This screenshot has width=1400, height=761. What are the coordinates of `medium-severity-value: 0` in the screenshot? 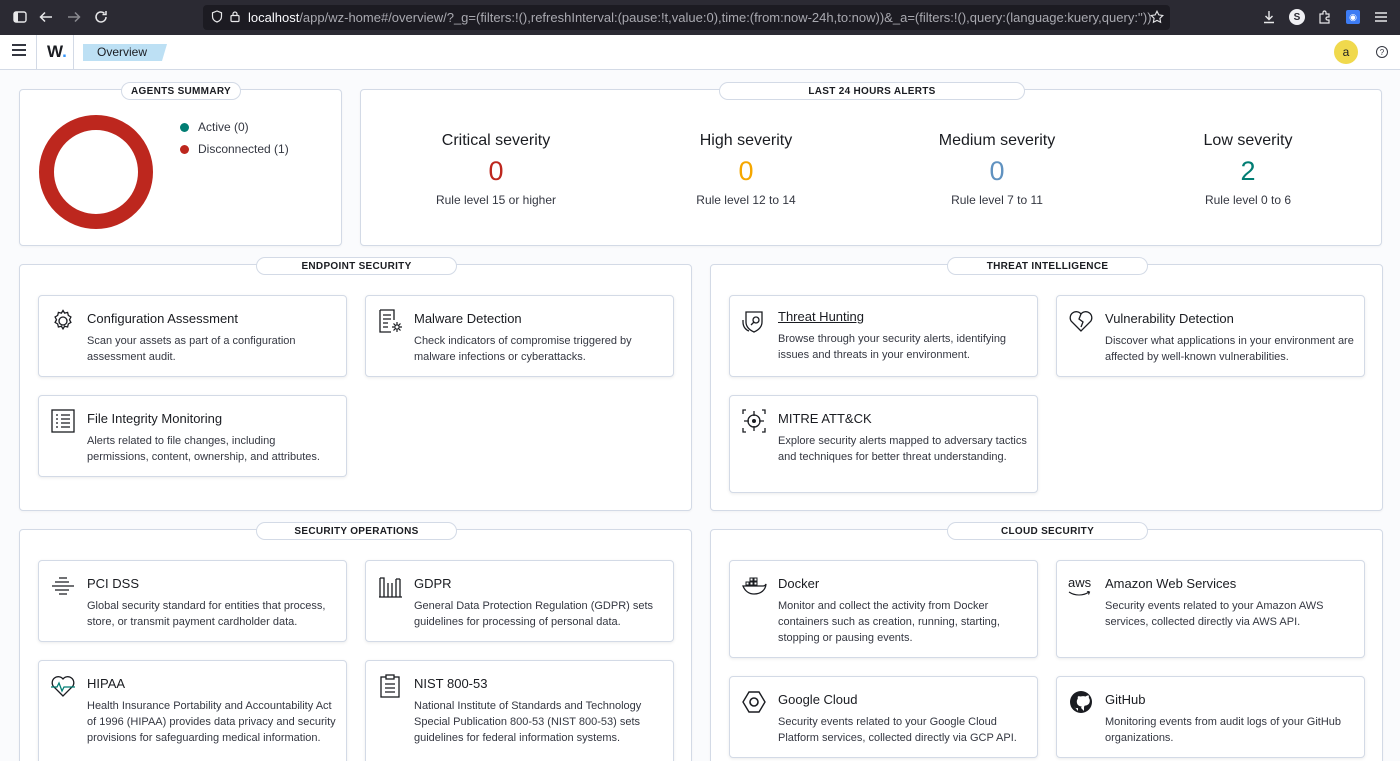 It's located at (997, 171).